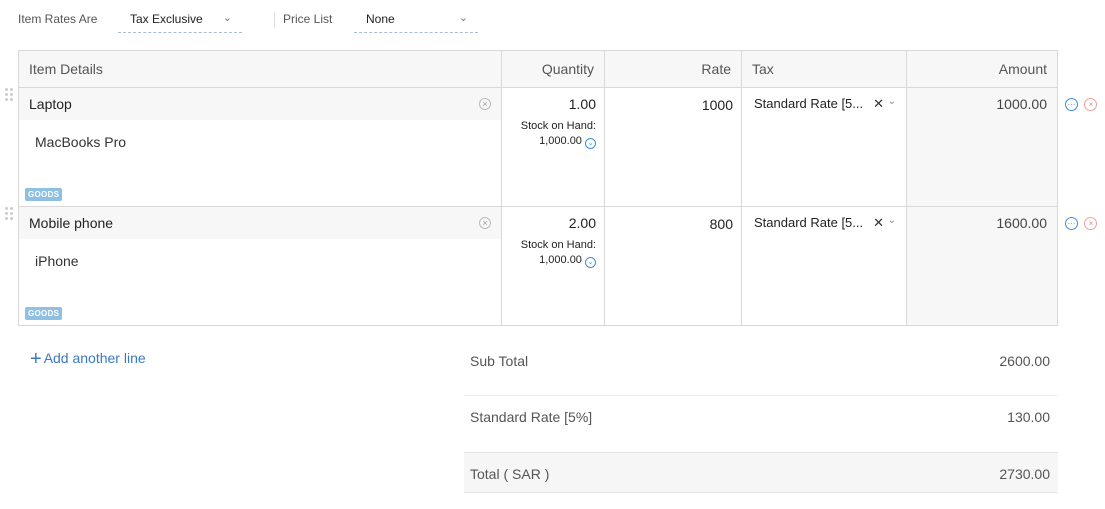  Describe the element at coordinates (982, 147) in the screenshot. I see `amount-value: 1000.00` at that location.